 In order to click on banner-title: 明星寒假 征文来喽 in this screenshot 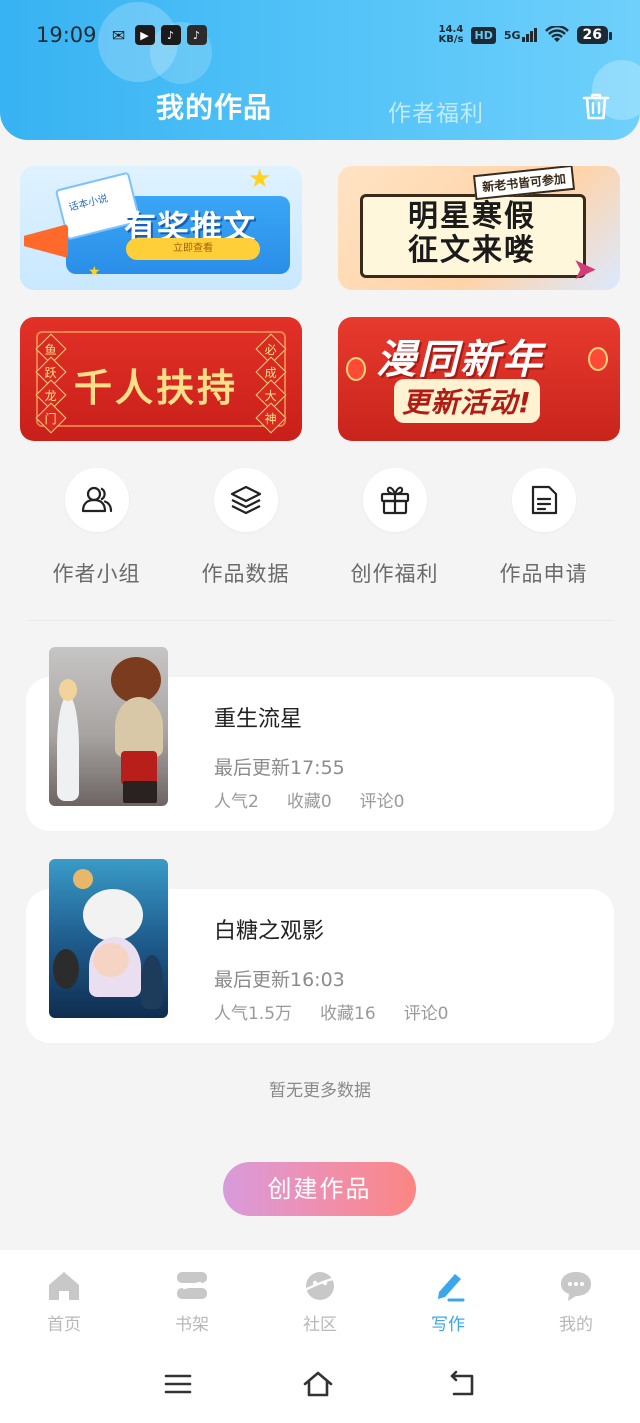, I will do `click(472, 234)`.